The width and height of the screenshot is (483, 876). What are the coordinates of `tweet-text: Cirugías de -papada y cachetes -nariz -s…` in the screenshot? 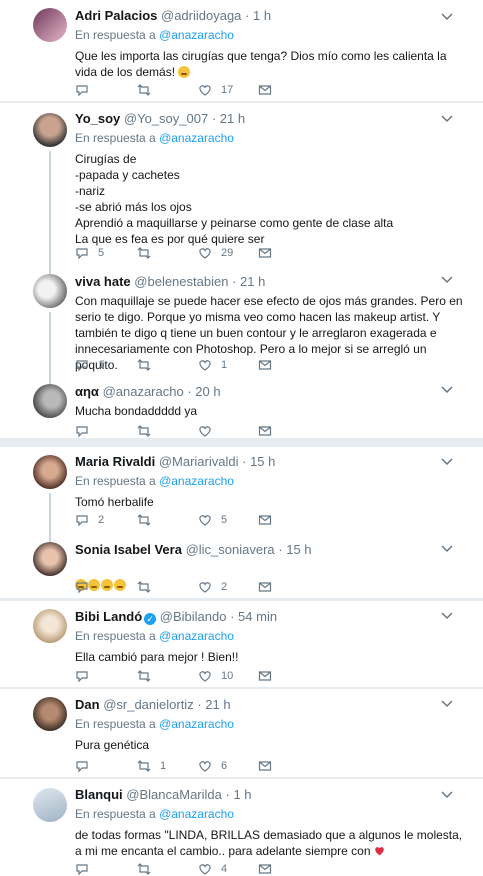 It's located at (234, 199).